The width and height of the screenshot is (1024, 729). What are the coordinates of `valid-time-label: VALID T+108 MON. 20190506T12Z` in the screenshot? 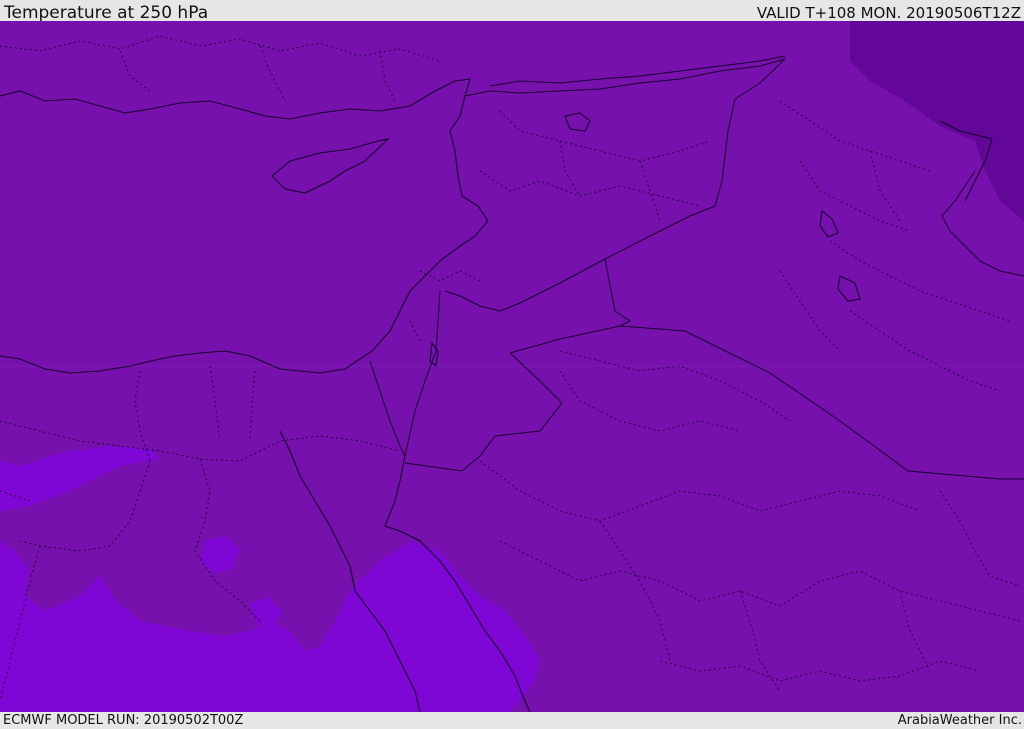 It's located at (888, 13).